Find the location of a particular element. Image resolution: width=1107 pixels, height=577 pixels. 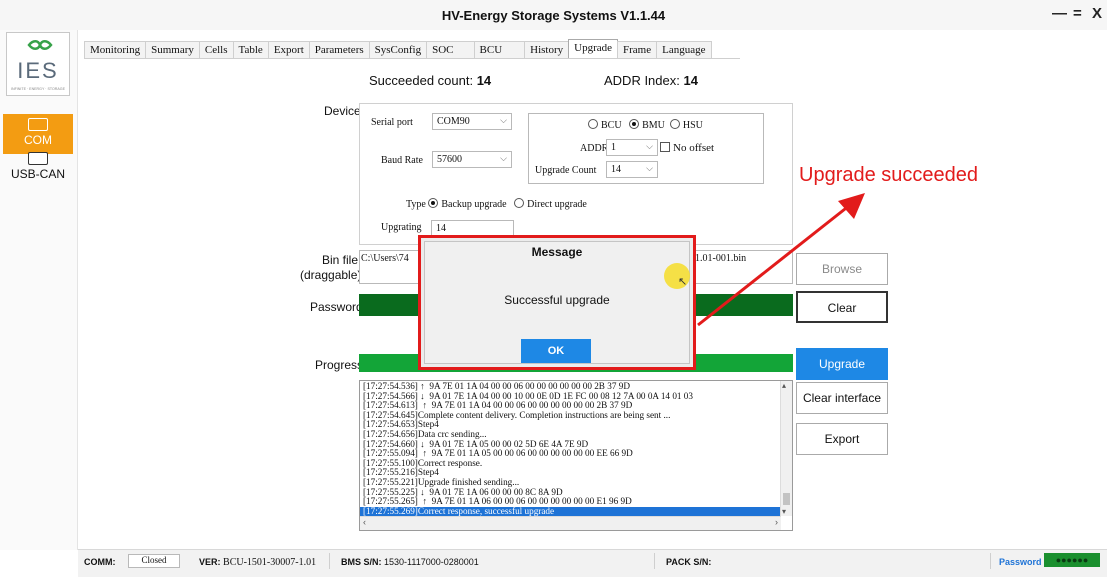

addr-label: ADDR is located at coordinates (594, 148).